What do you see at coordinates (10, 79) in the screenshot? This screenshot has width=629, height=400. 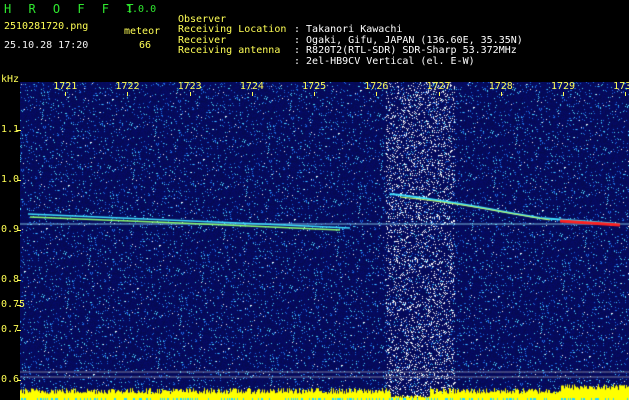 I see `frequency-unit-label: kHz` at bounding box center [10, 79].